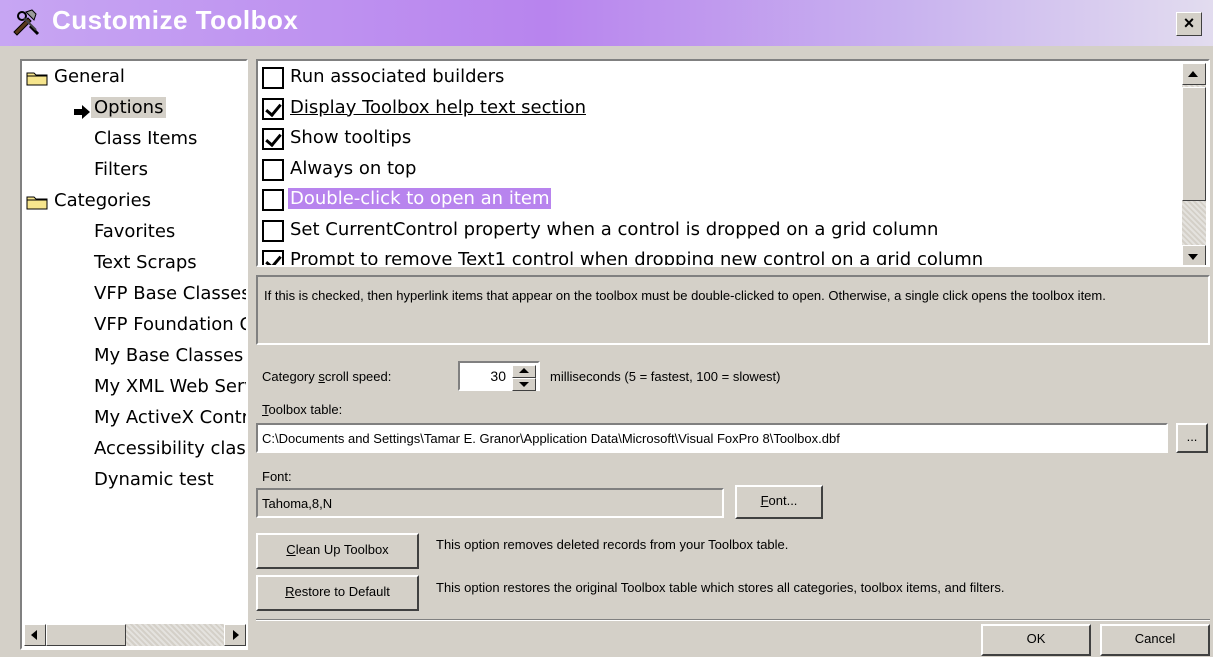 This screenshot has width=1213, height=657. I want to click on tree-item: Text Scraps, so click(145, 262).